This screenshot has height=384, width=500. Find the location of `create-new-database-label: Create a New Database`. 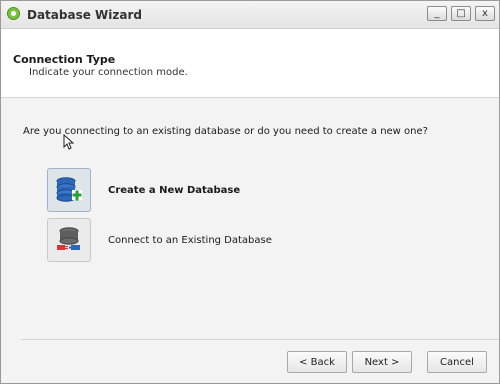

create-new-database-label: Create a New Database is located at coordinates (174, 190).